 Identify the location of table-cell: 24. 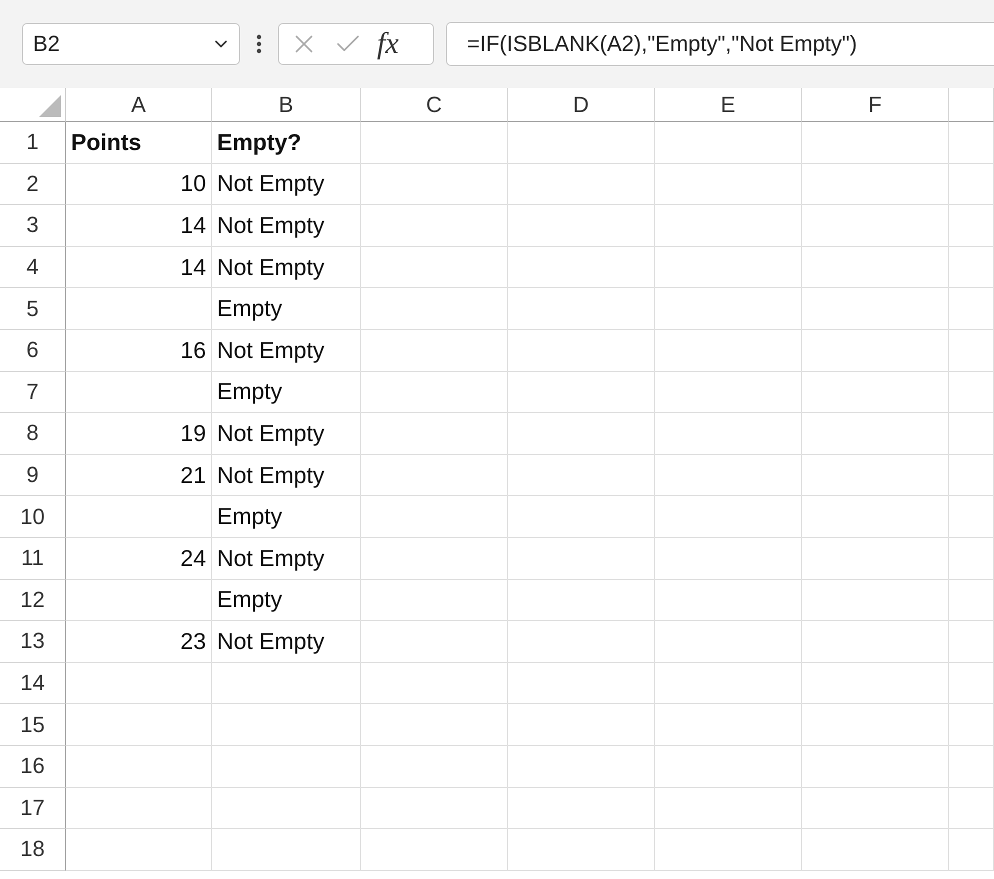
(139, 559).